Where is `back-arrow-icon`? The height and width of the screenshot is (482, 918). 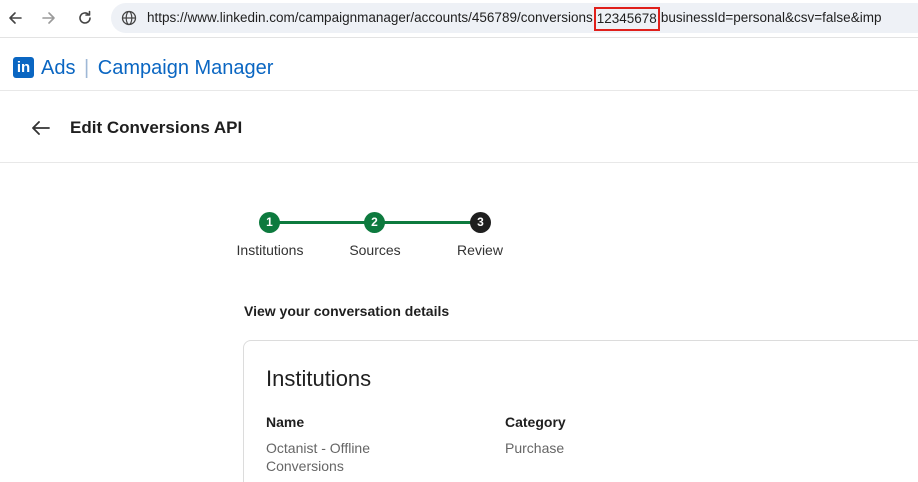 back-arrow-icon is located at coordinates (15, 18).